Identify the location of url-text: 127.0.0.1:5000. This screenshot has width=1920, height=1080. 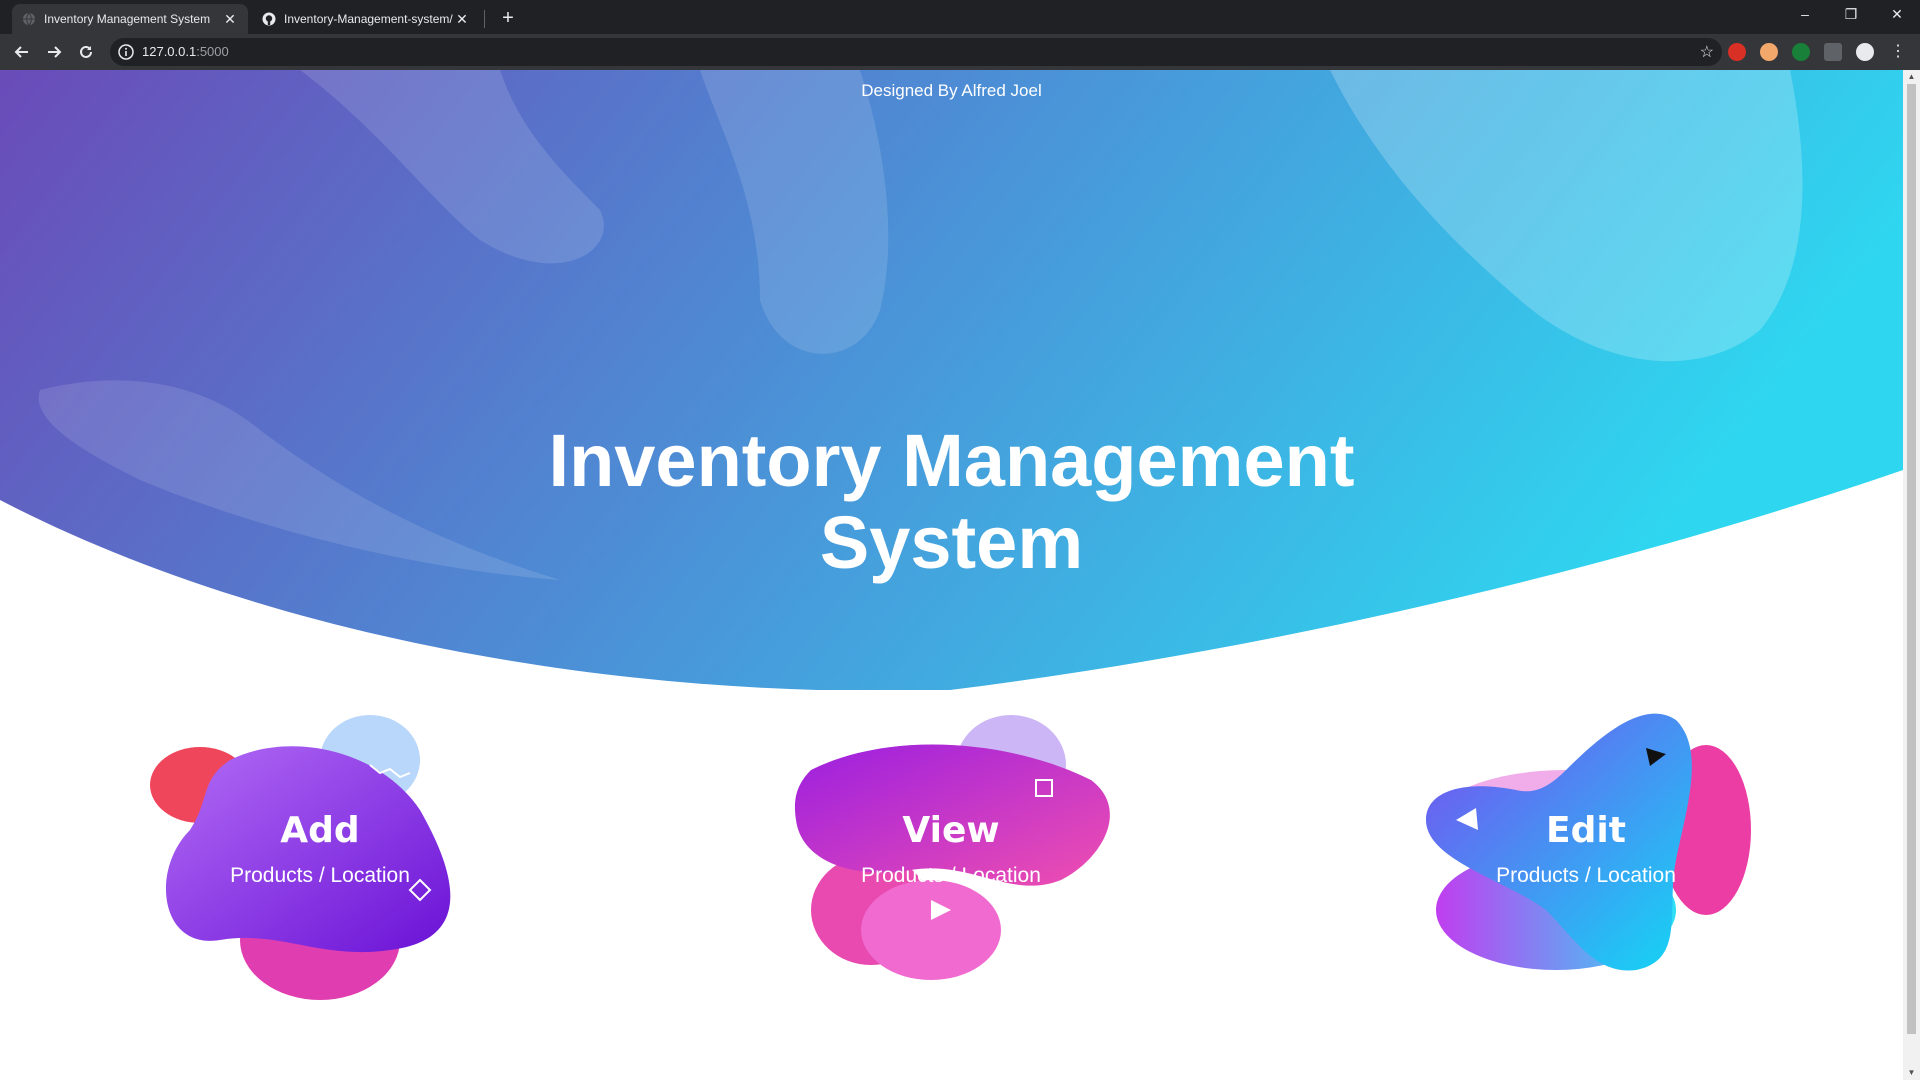
(185, 51).